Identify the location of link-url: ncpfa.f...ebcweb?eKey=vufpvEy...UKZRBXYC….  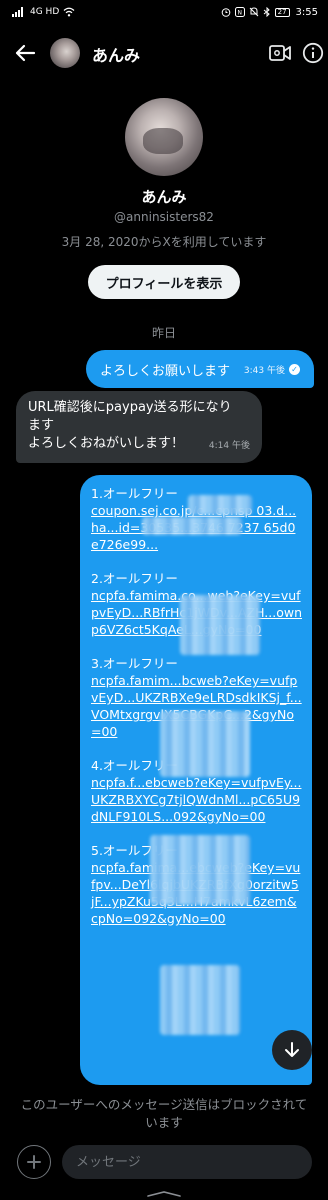
(196, 799).